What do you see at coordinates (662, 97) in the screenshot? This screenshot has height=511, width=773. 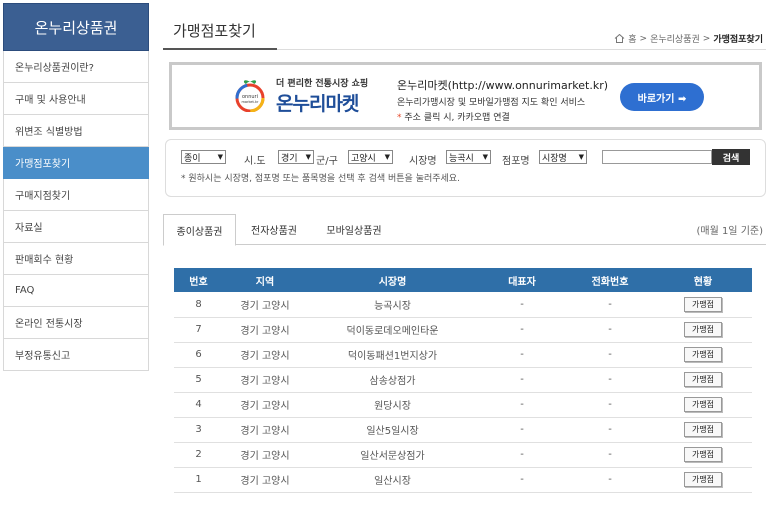 I see `go-button: 바로가기 ➡` at bounding box center [662, 97].